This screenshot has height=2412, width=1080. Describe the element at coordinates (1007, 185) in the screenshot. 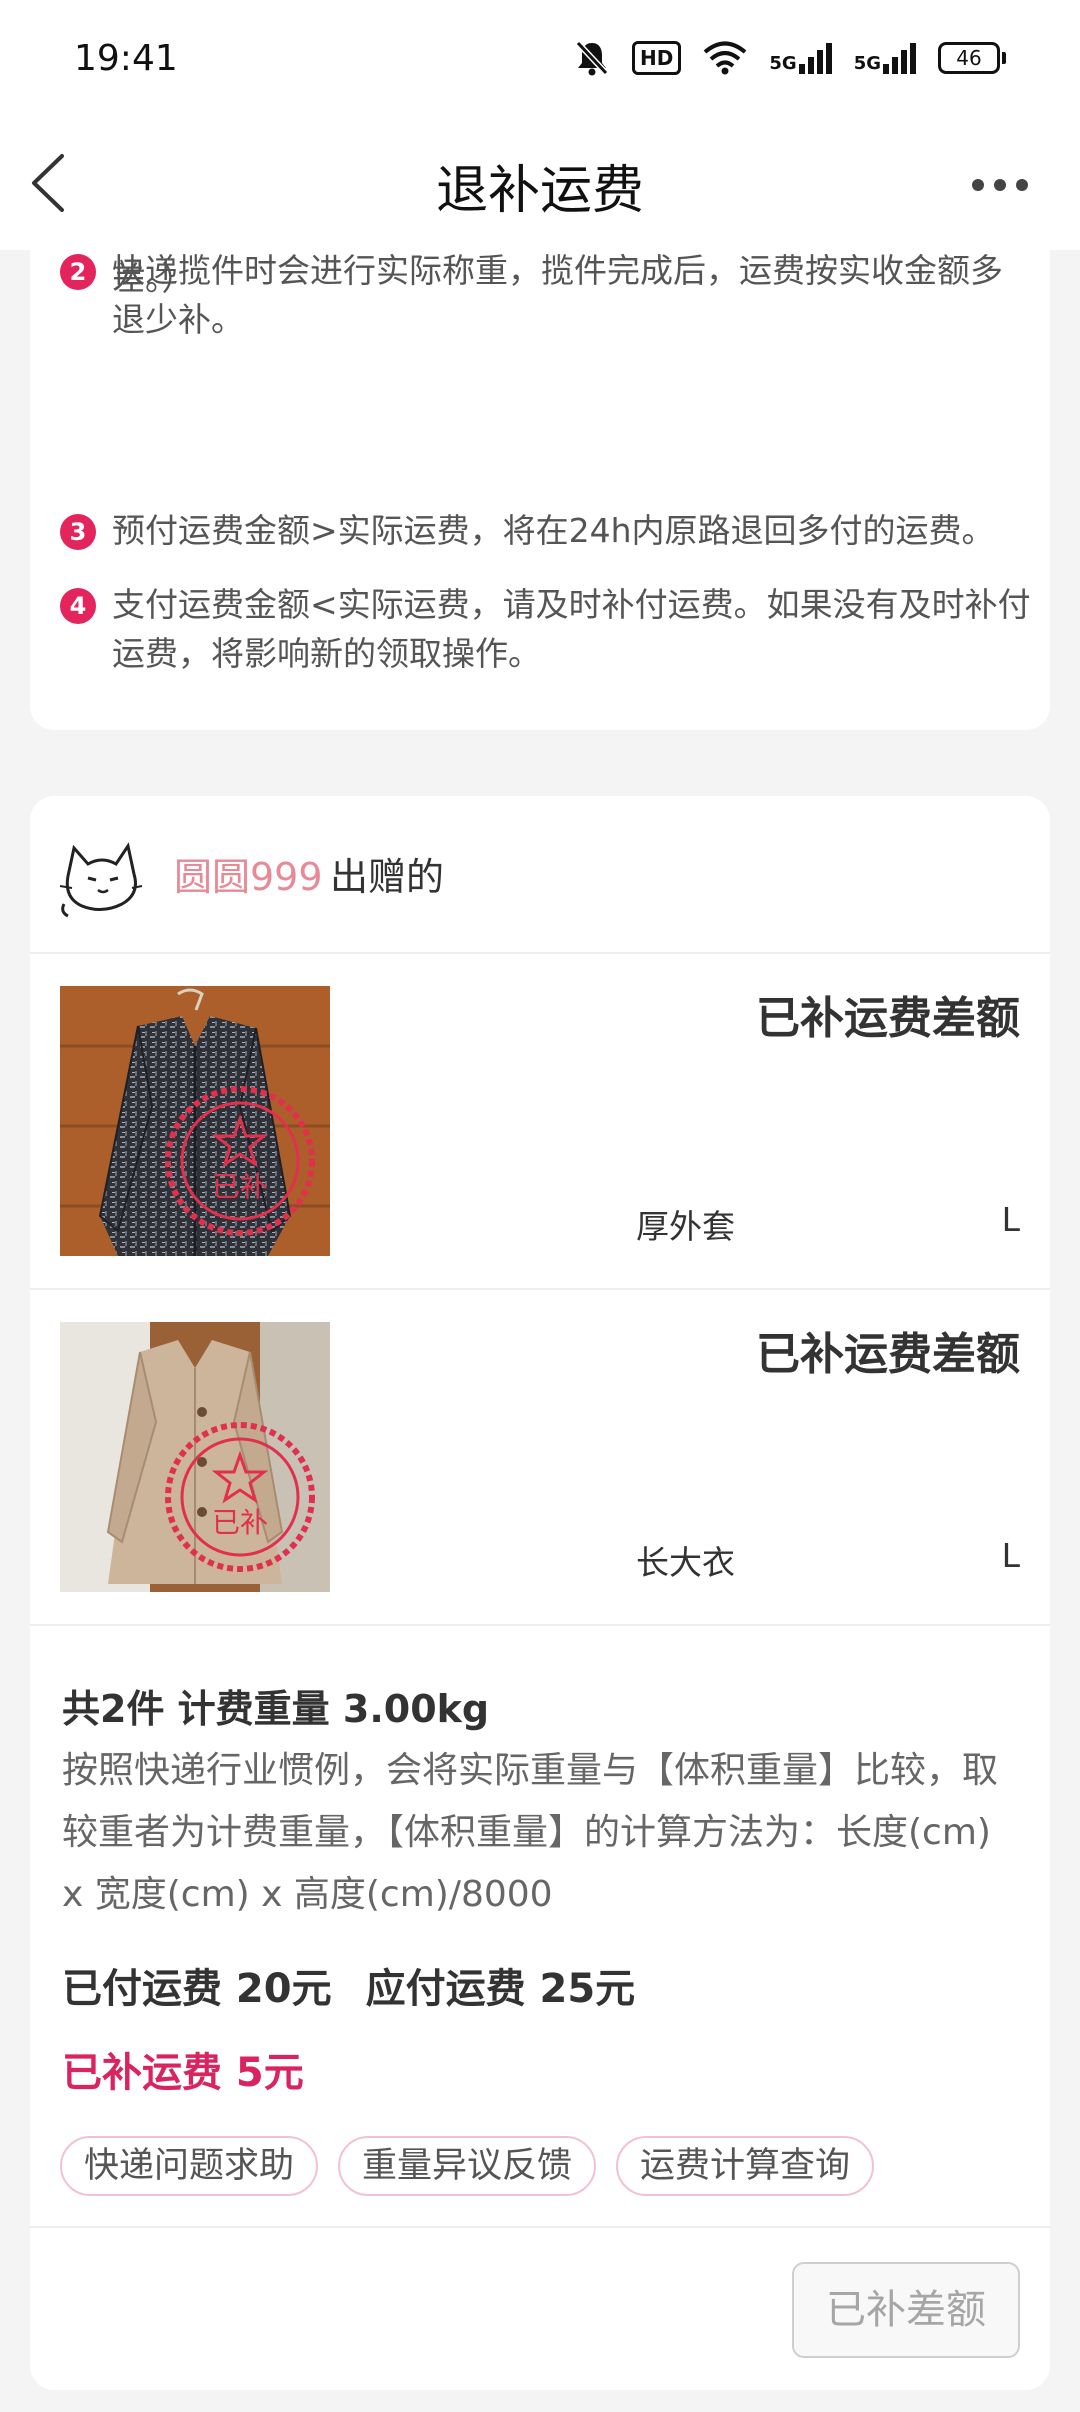

I see `more-icon` at that location.